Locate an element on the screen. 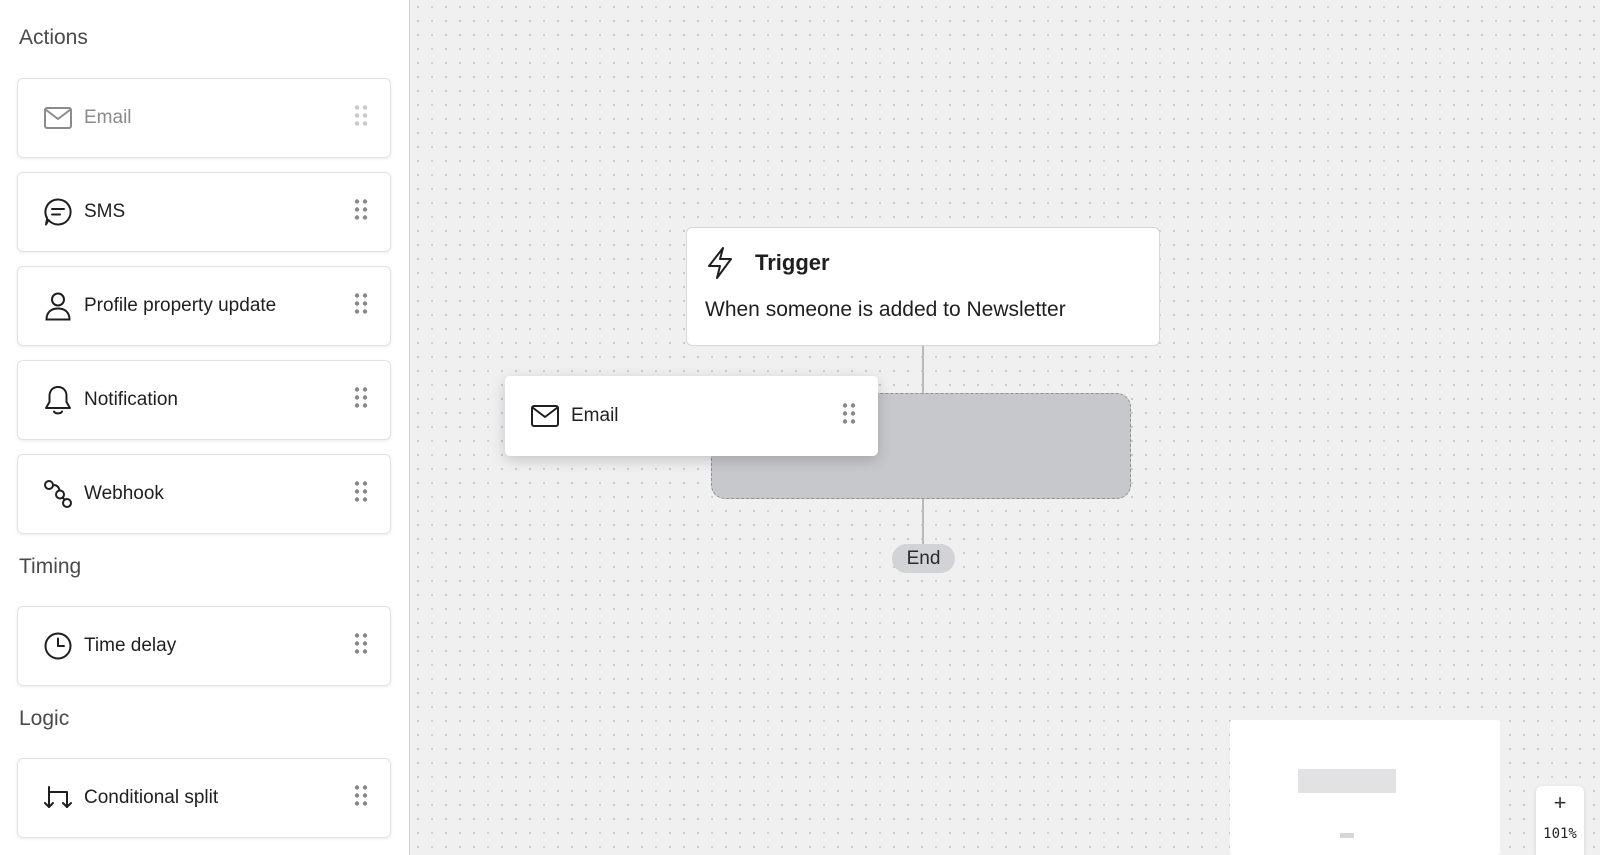 The height and width of the screenshot is (855, 1600). sidebar-item-label: Profile property update is located at coordinates (180, 305).